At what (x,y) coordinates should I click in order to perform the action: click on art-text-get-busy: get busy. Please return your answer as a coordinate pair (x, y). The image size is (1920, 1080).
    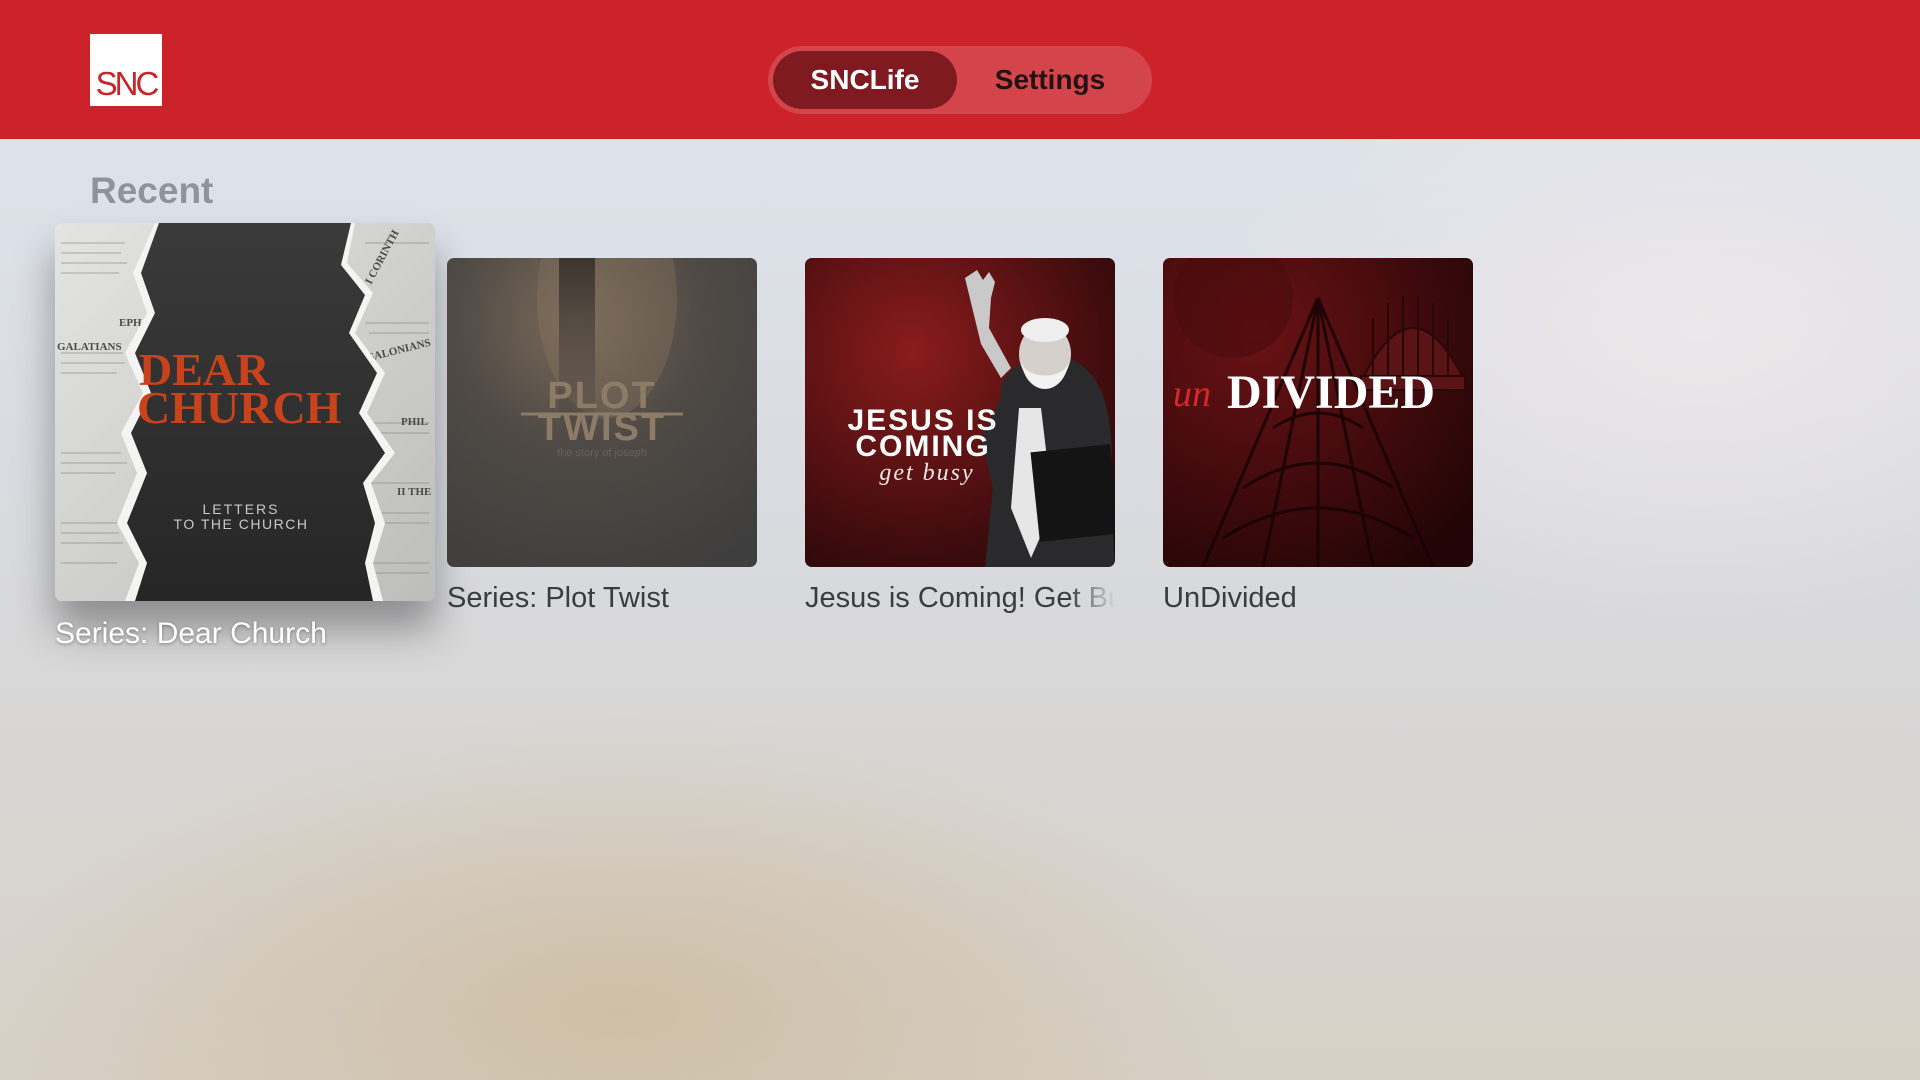
    Looking at the image, I should click on (926, 473).